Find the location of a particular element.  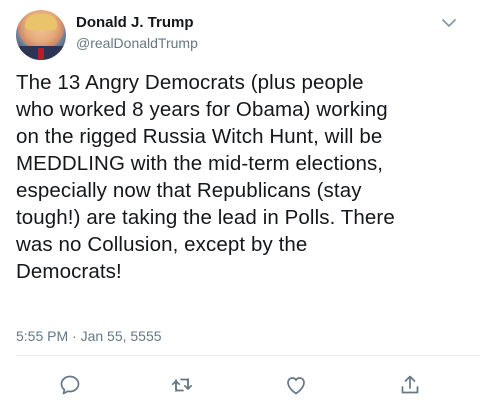

tweet-text-line: The 13 Angry Democrats (plus people is located at coordinates (190, 82).